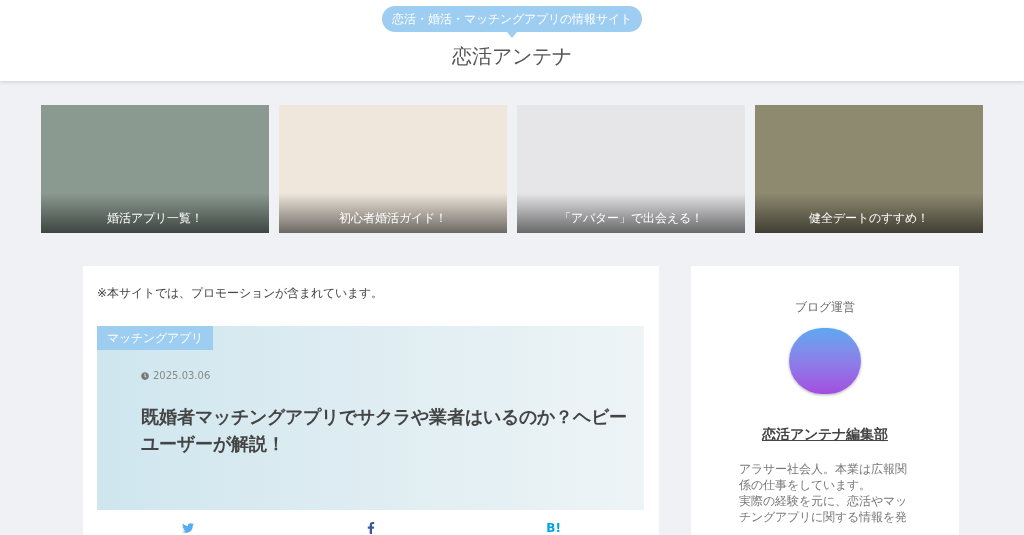 The width and height of the screenshot is (1024, 535). I want to click on facebook-icon, so click(371, 528).